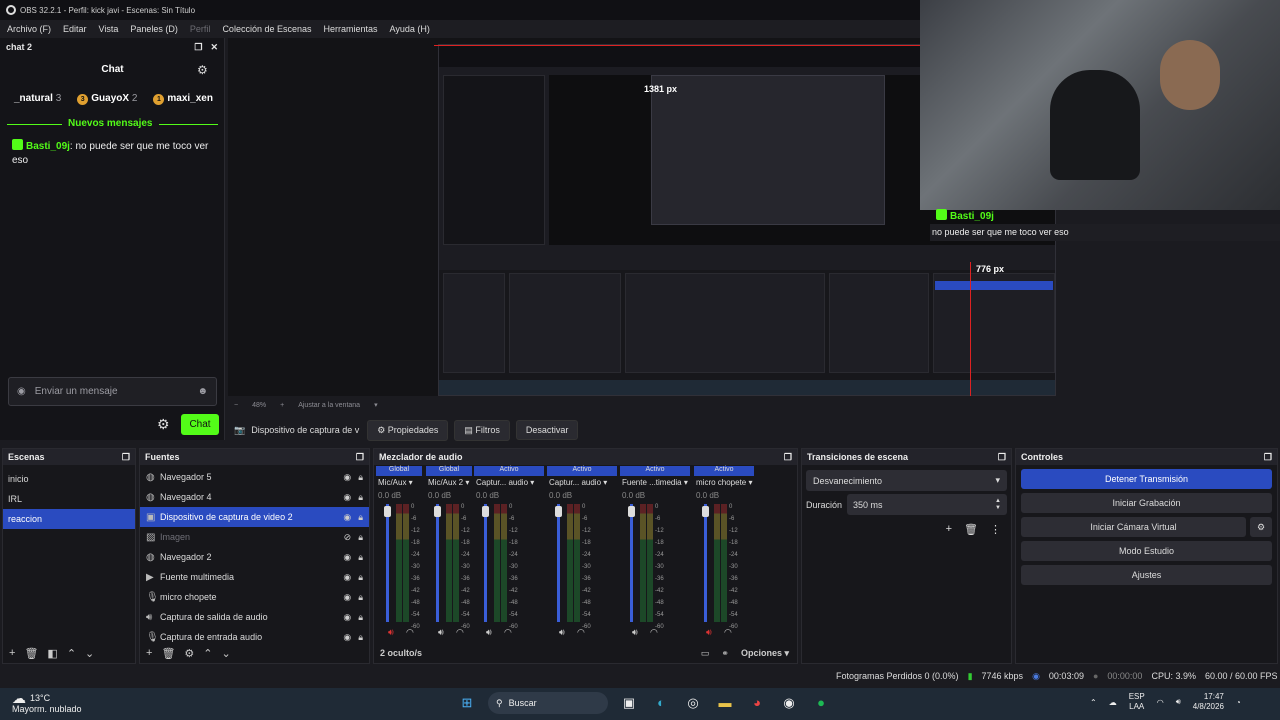 The image size is (1280, 720). Describe the element at coordinates (821, 703) in the screenshot. I see `spotify-icon: ●` at that location.